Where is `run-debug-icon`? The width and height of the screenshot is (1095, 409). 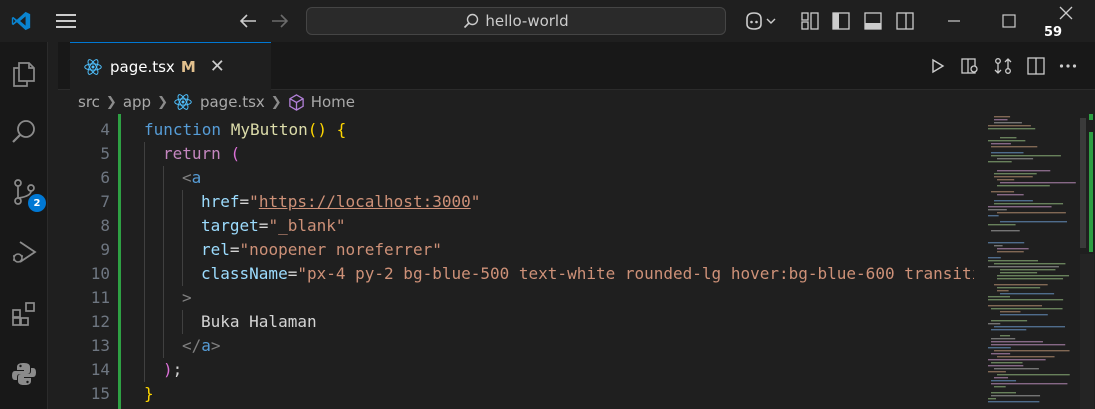
run-debug-icon is located at coordinates (24, 252).